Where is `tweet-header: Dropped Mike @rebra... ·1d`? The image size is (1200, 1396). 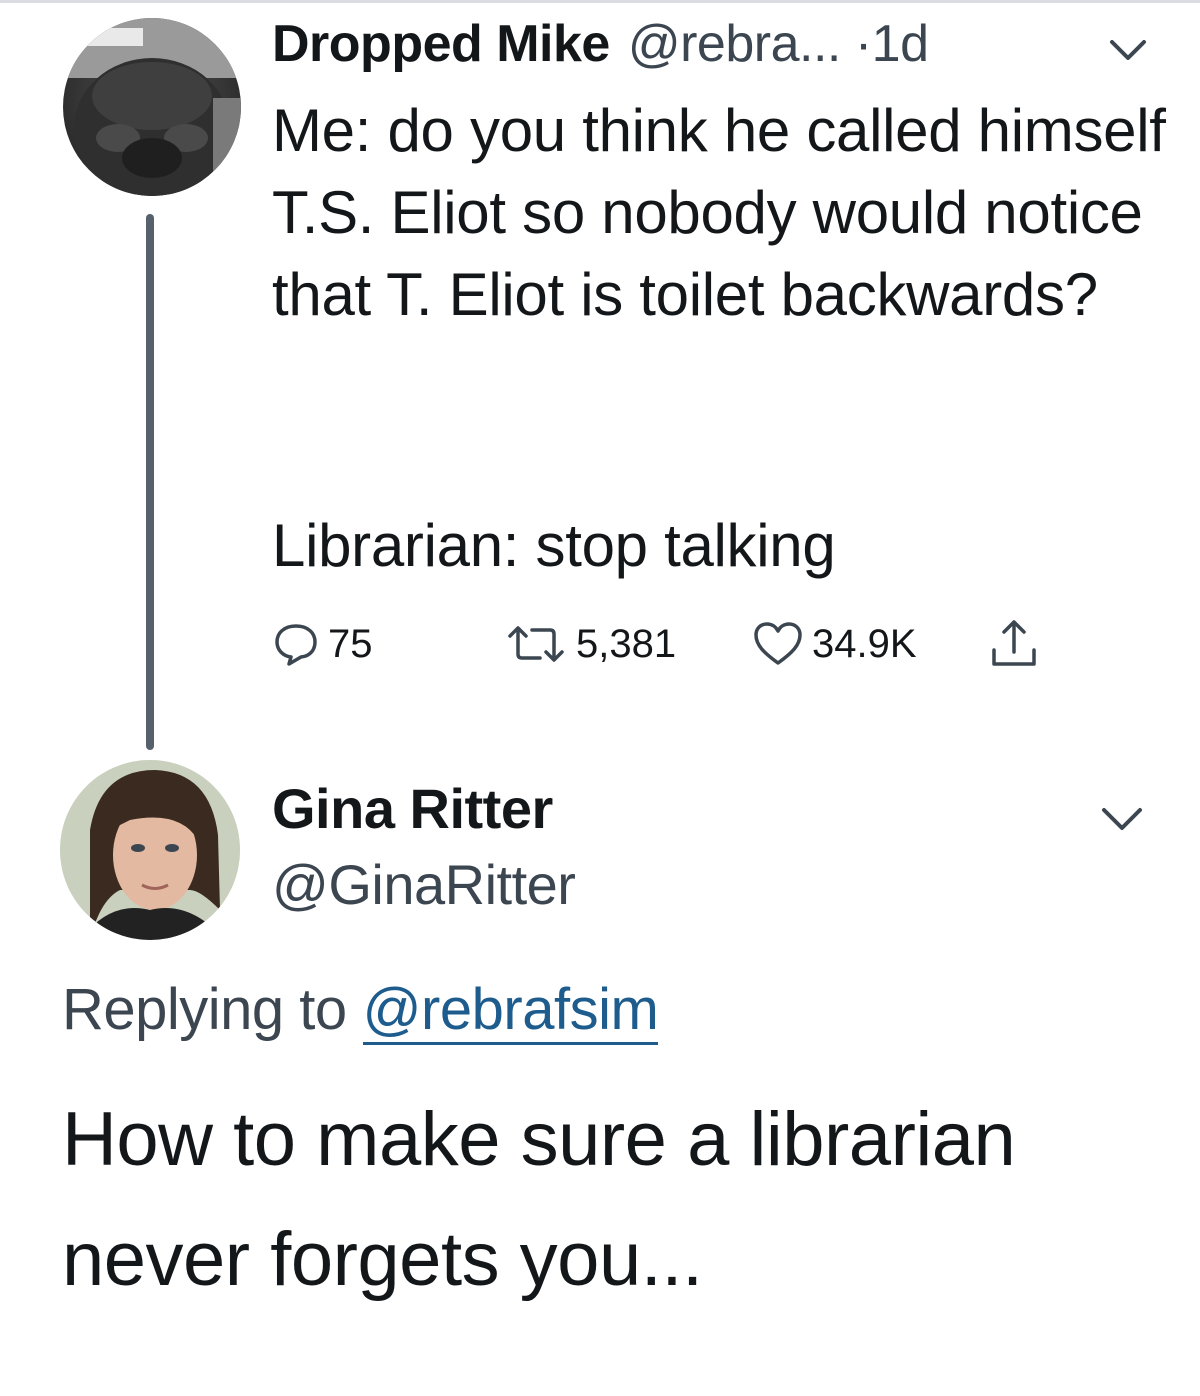 tweet-header: Dropped Mike @rebra... ·1d is located at coordinates (600, 49).